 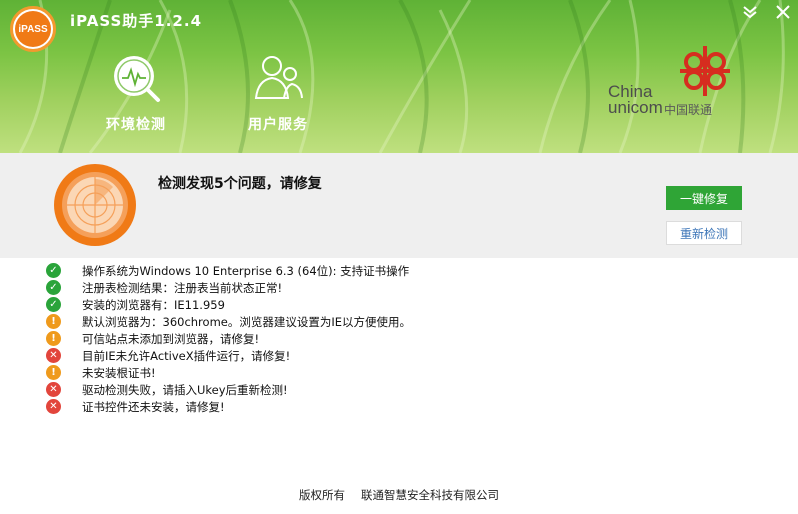 What do you see at coordinates (119, 372) in the screenshot?
I see `result-text: 未安装根证书!` at bounding box center [119, 372].